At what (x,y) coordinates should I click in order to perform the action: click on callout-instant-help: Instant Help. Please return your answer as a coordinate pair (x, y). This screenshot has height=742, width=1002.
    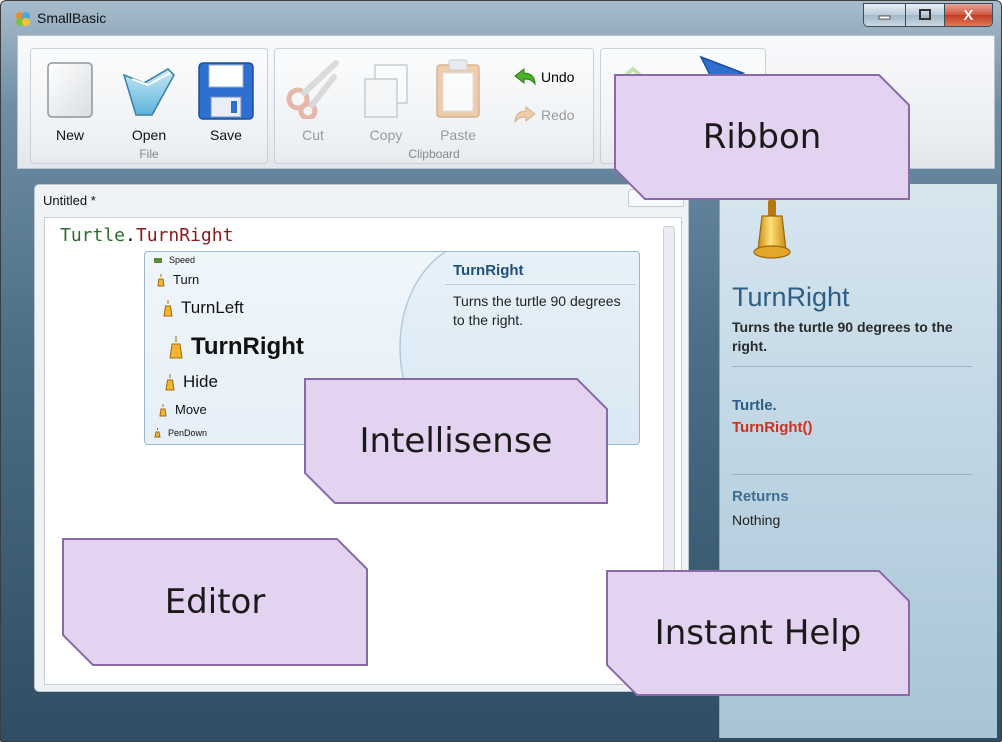
    Looking at the image, I should click on (758, 633).